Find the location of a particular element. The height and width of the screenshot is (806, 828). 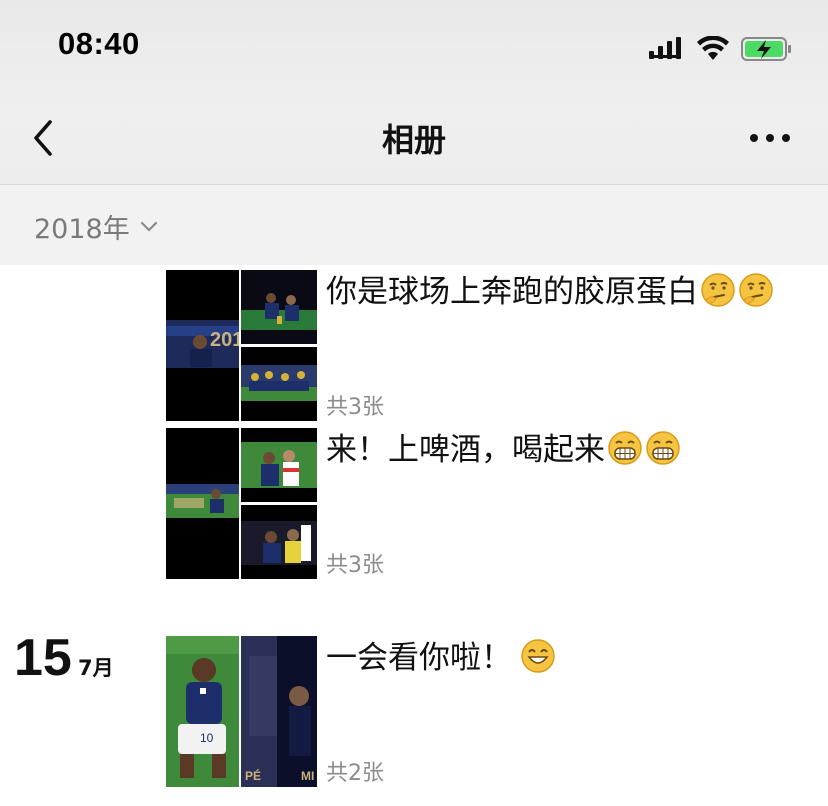

more-options-icon is located at coordinates (770, 138).